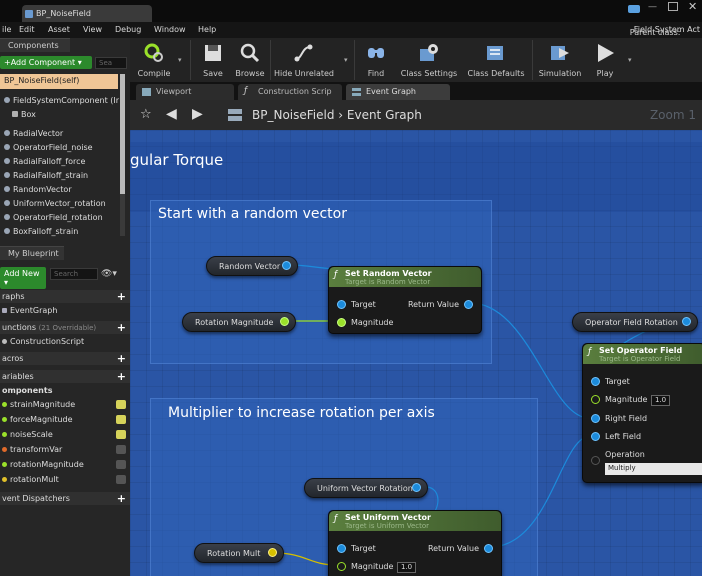  What do you see at coordinates (65, 376) in the screenshot?
I see `variables-section: ariables +` at bounding box center [65, 376].